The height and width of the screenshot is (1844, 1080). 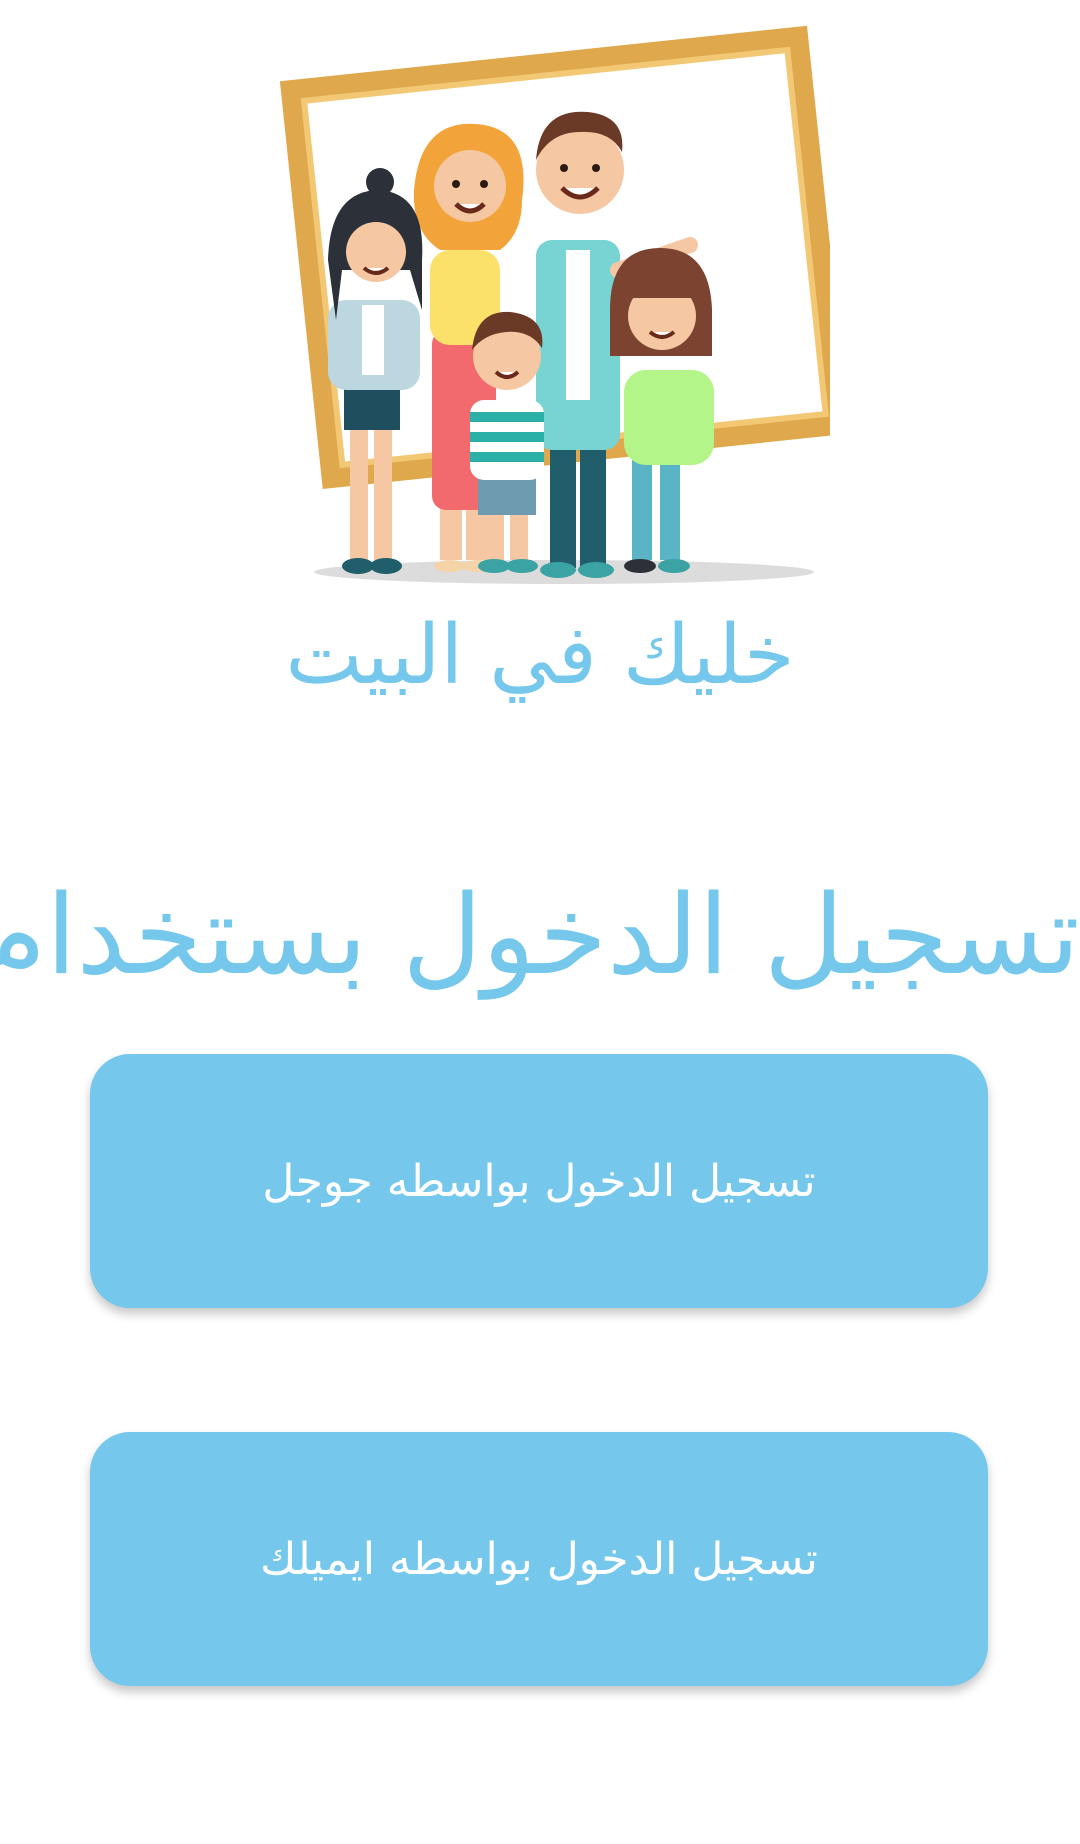 I want to click on app-title: خليك في البيت, so click(x=540, y=655).